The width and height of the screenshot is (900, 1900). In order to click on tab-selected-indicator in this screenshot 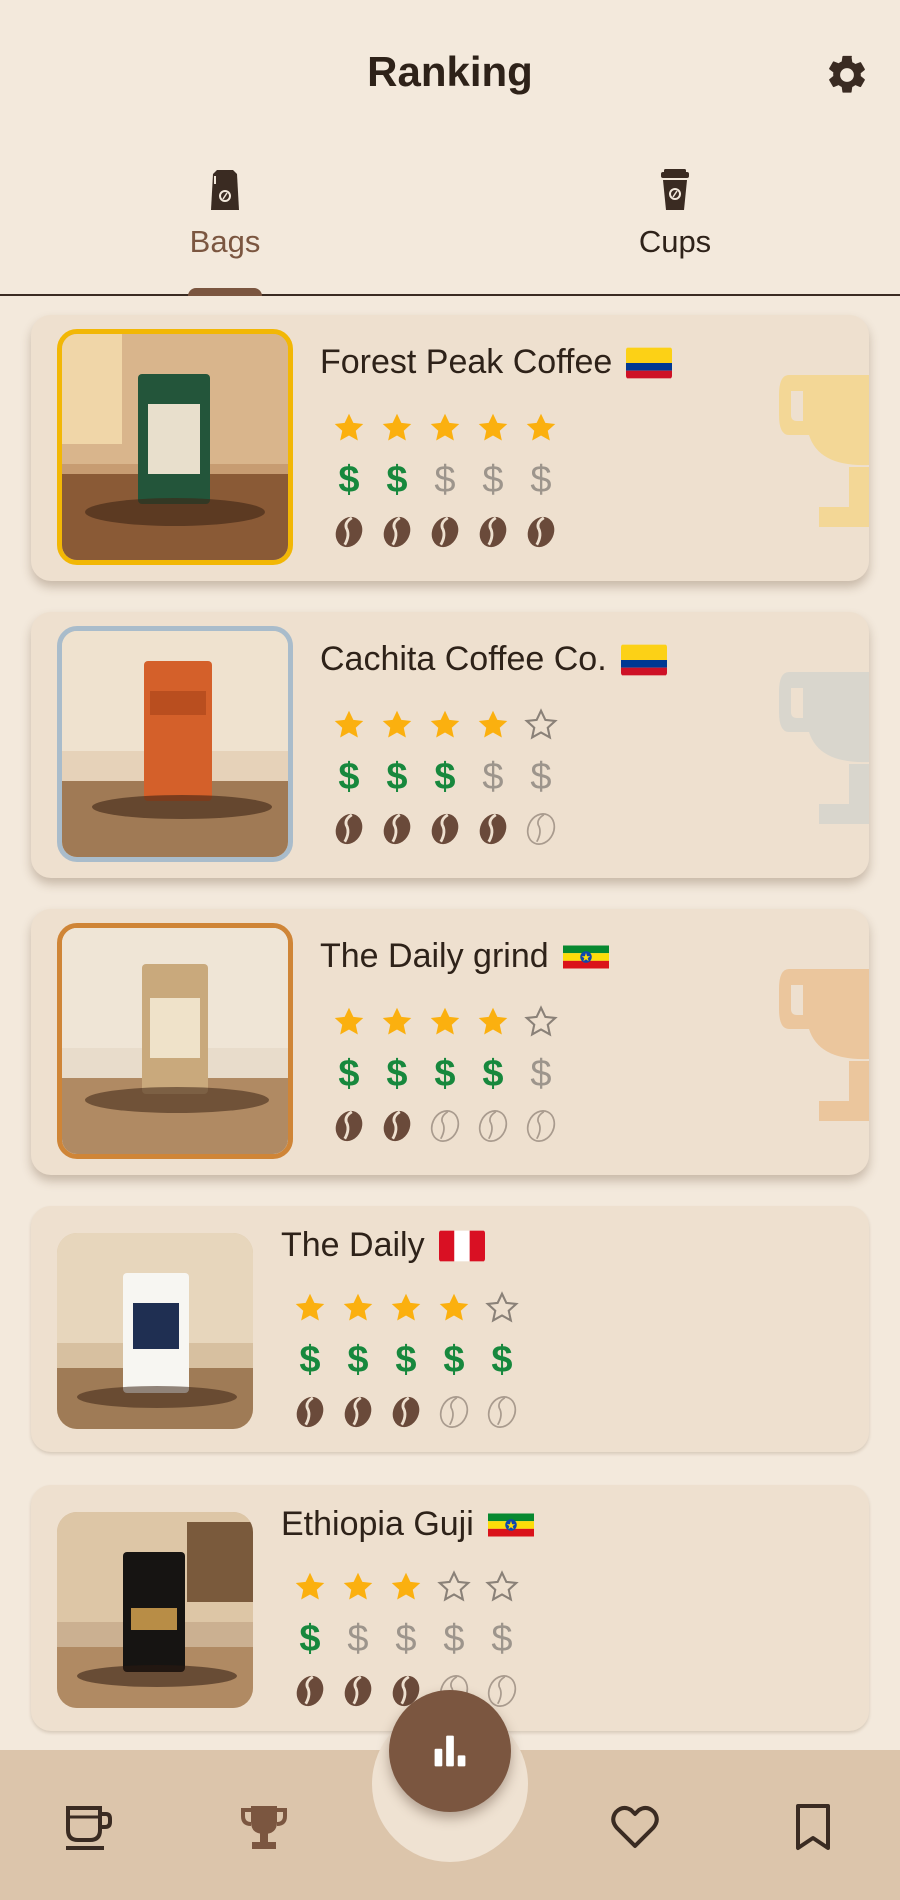, I will do `click(225, 292)`.